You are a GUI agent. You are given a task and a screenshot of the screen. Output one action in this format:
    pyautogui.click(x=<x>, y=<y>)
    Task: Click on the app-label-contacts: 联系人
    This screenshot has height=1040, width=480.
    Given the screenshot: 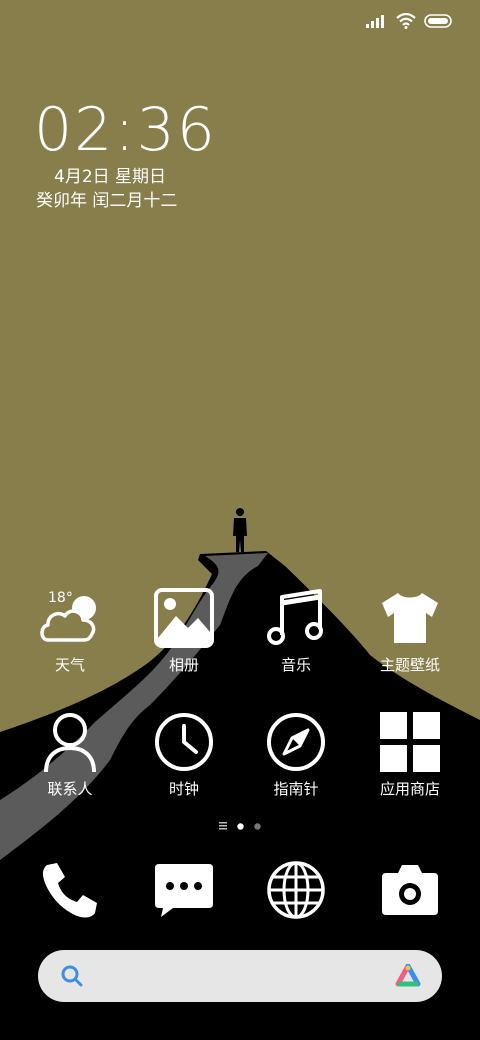 What is the action you would take?
    pyautogui.click(x=70, y=789)
    